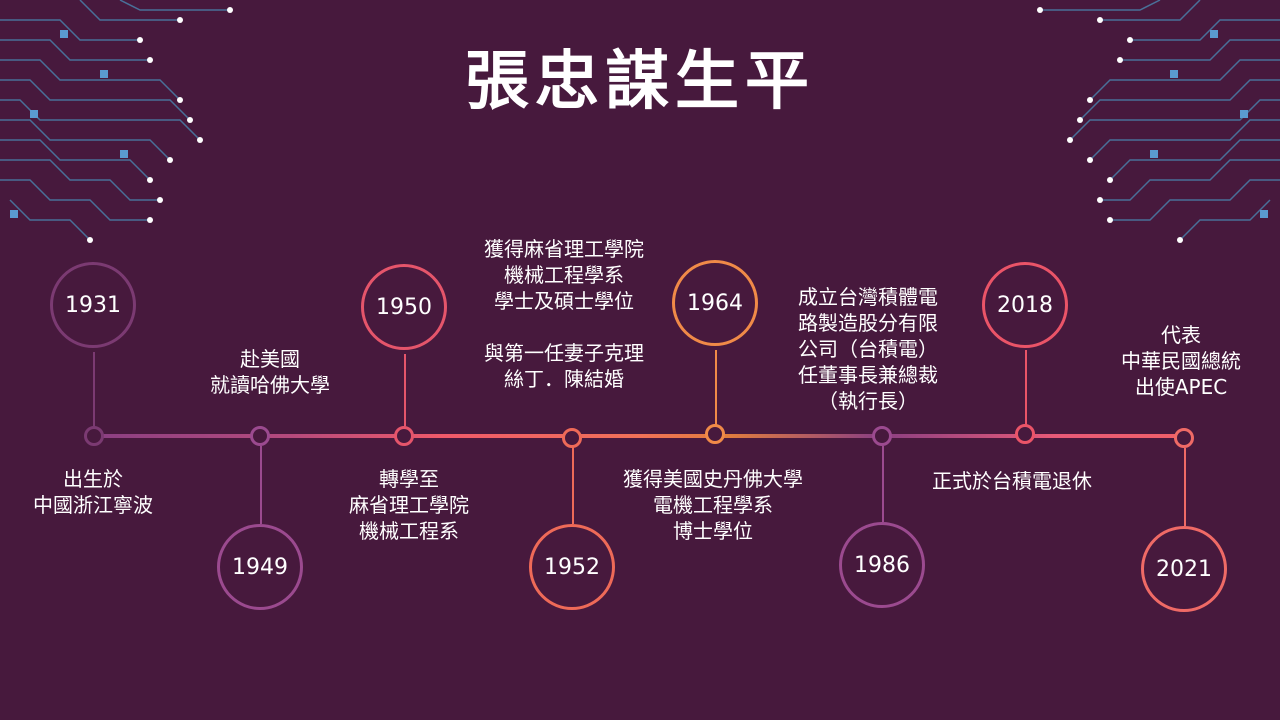  Describe the element at coordinates (270, 372) in the screenshot. I see `event-text-1949: 赴美國 就讀哈佛大學` at that location.